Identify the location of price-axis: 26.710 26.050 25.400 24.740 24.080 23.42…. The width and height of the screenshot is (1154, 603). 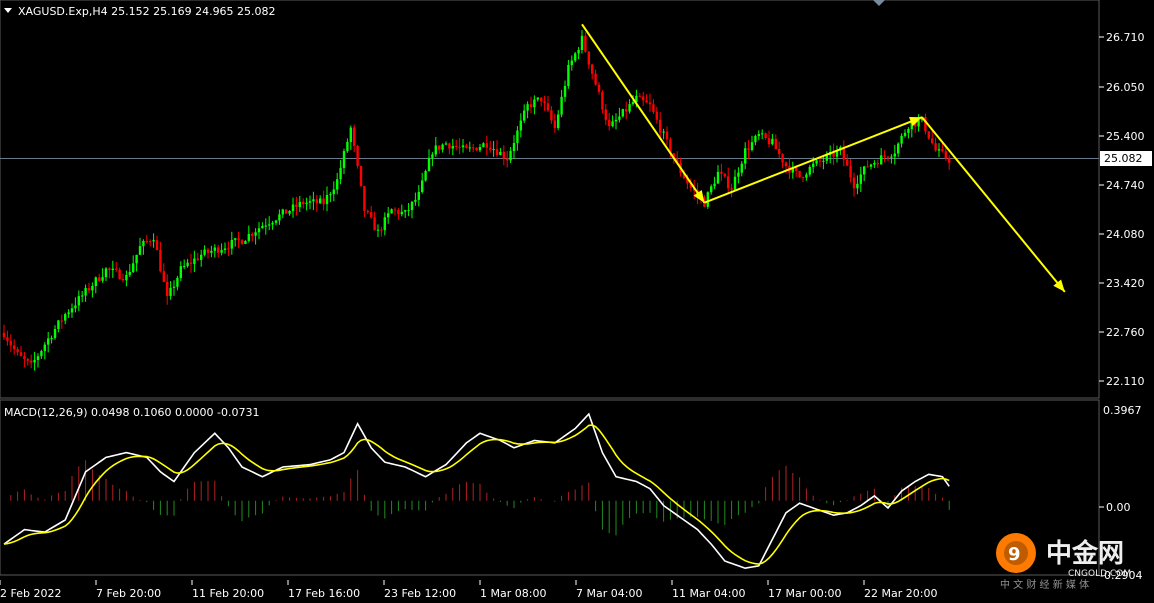
(1122, 209).